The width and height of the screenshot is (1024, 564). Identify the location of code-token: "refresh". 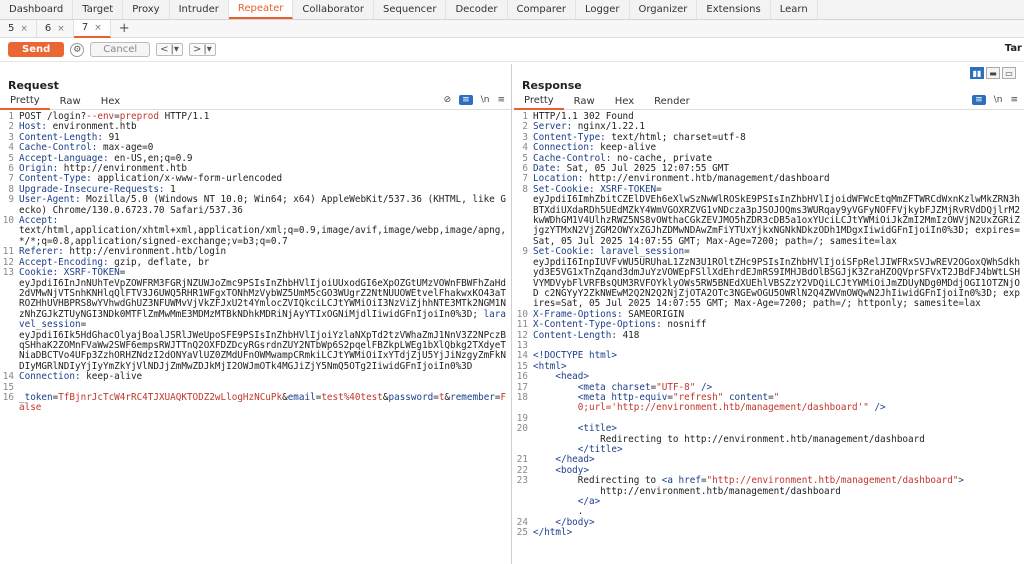
(698, 397).